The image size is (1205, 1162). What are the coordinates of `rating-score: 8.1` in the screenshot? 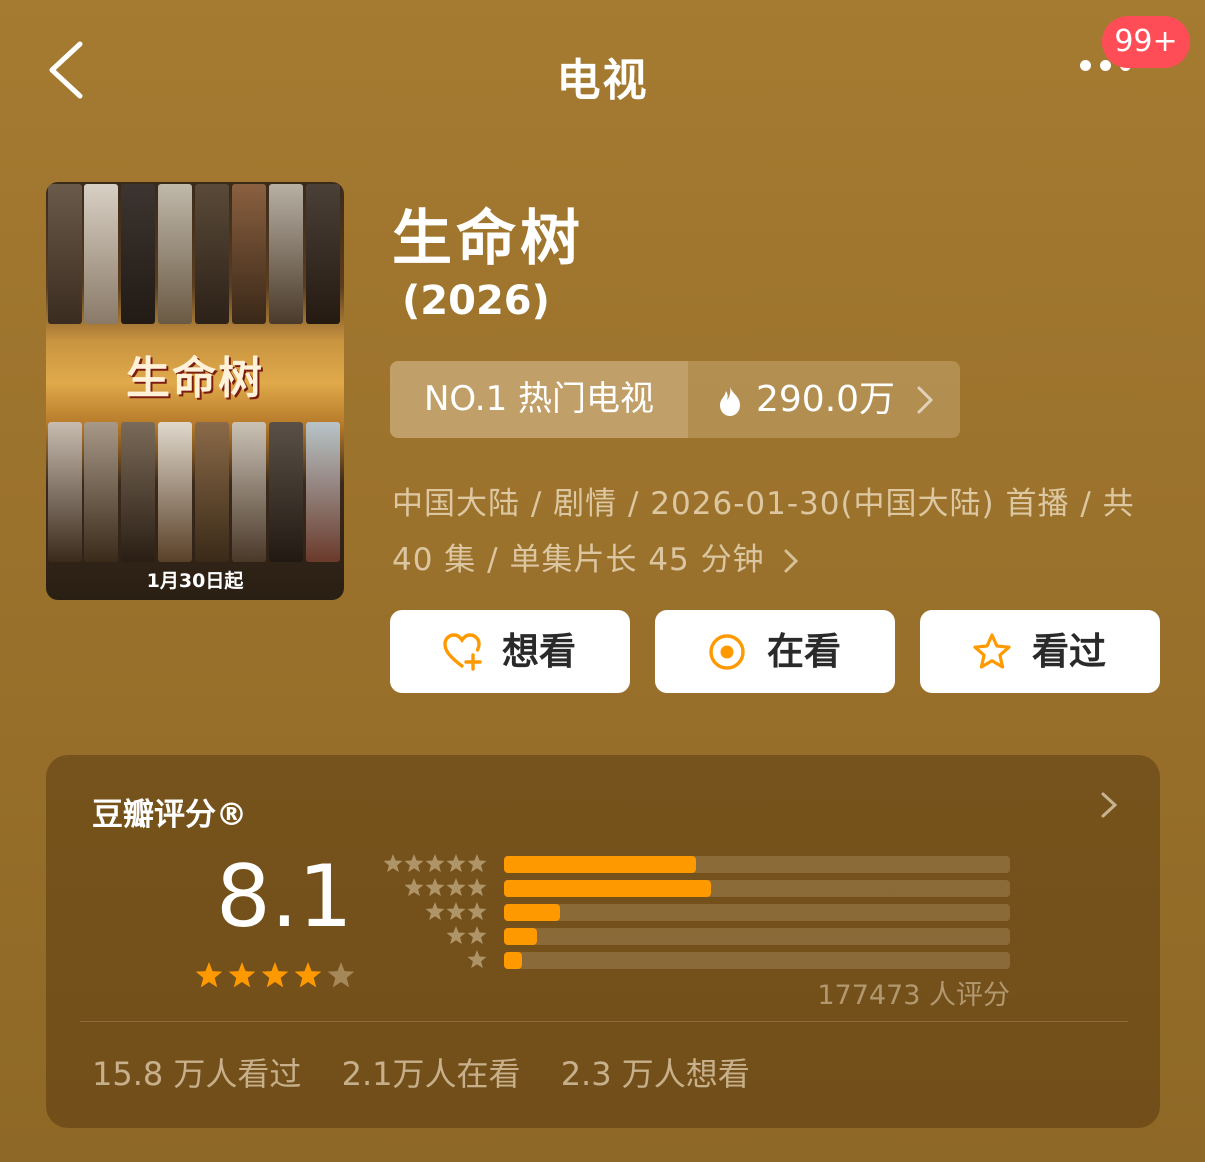 It's located at (284, 897).